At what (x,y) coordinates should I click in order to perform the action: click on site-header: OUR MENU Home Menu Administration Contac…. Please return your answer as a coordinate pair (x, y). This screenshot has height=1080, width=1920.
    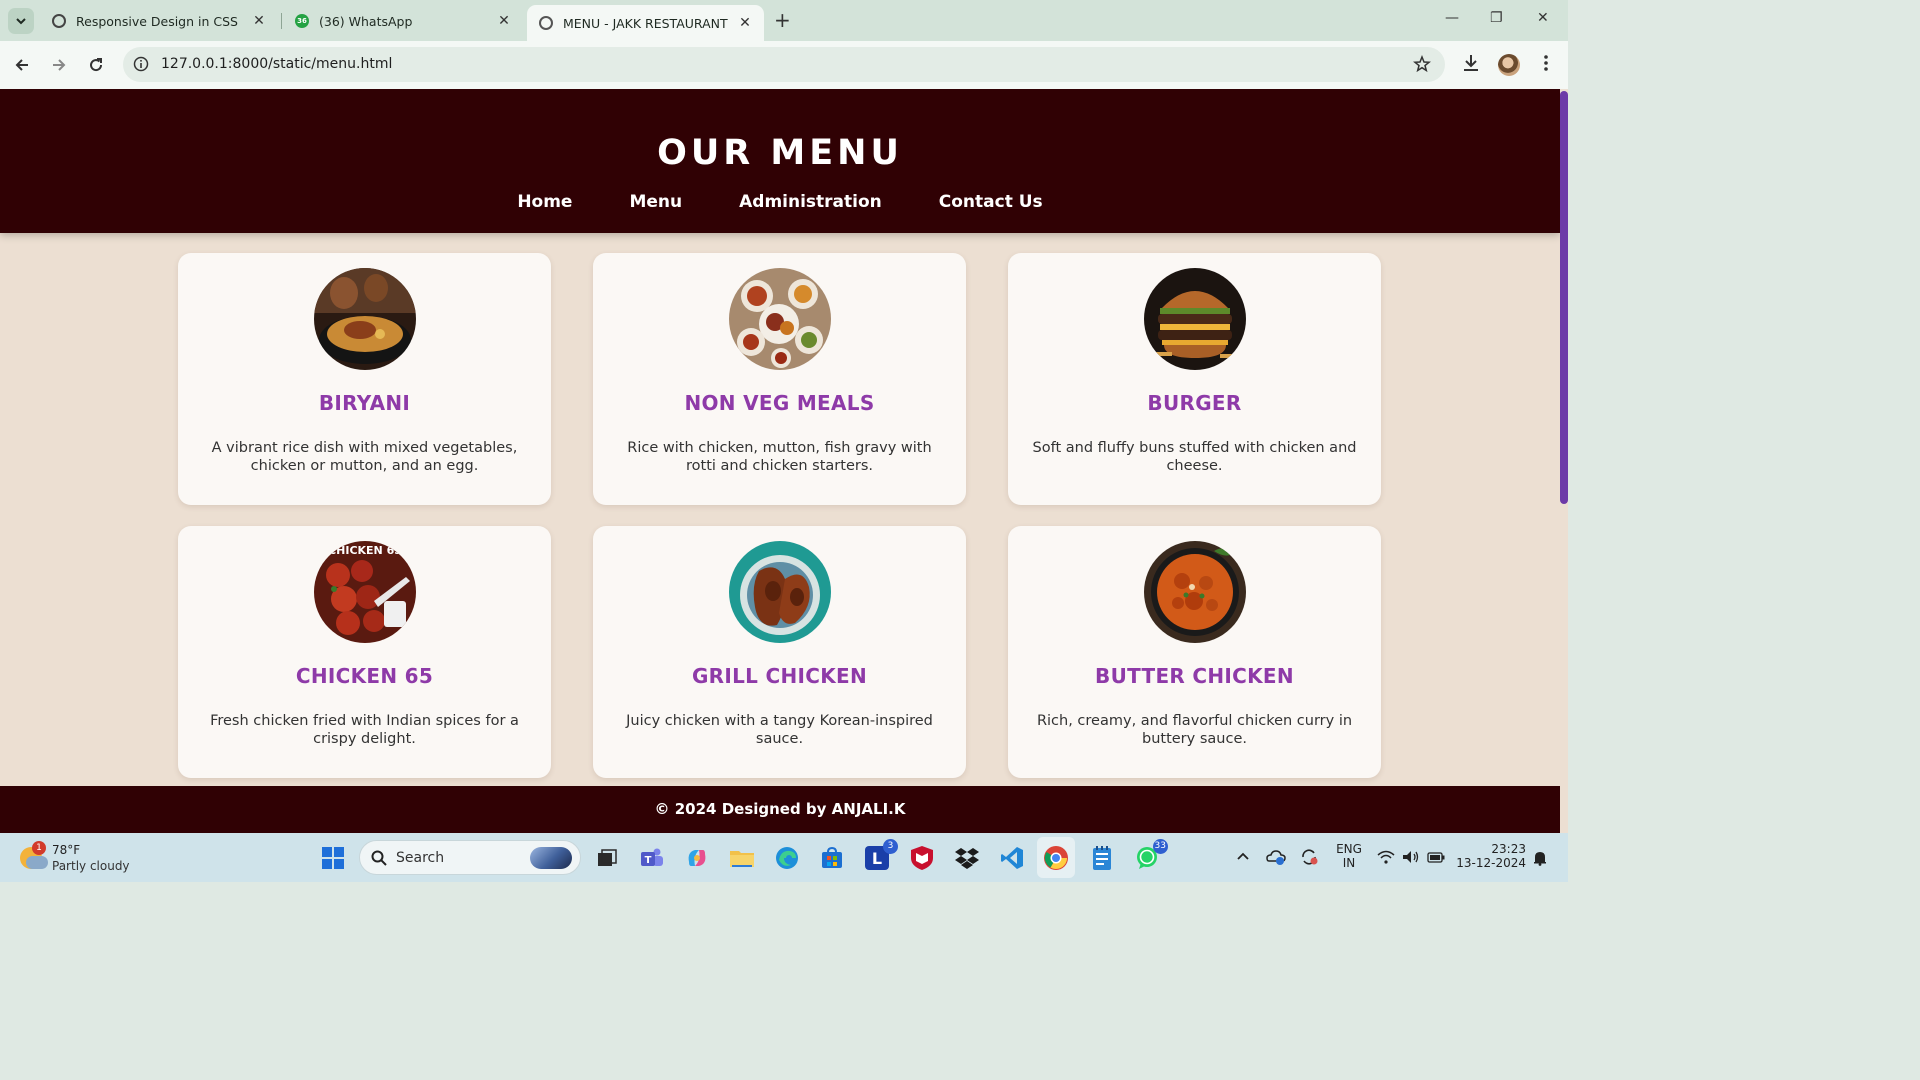
    Looking at the image, I should click on (780, 161).